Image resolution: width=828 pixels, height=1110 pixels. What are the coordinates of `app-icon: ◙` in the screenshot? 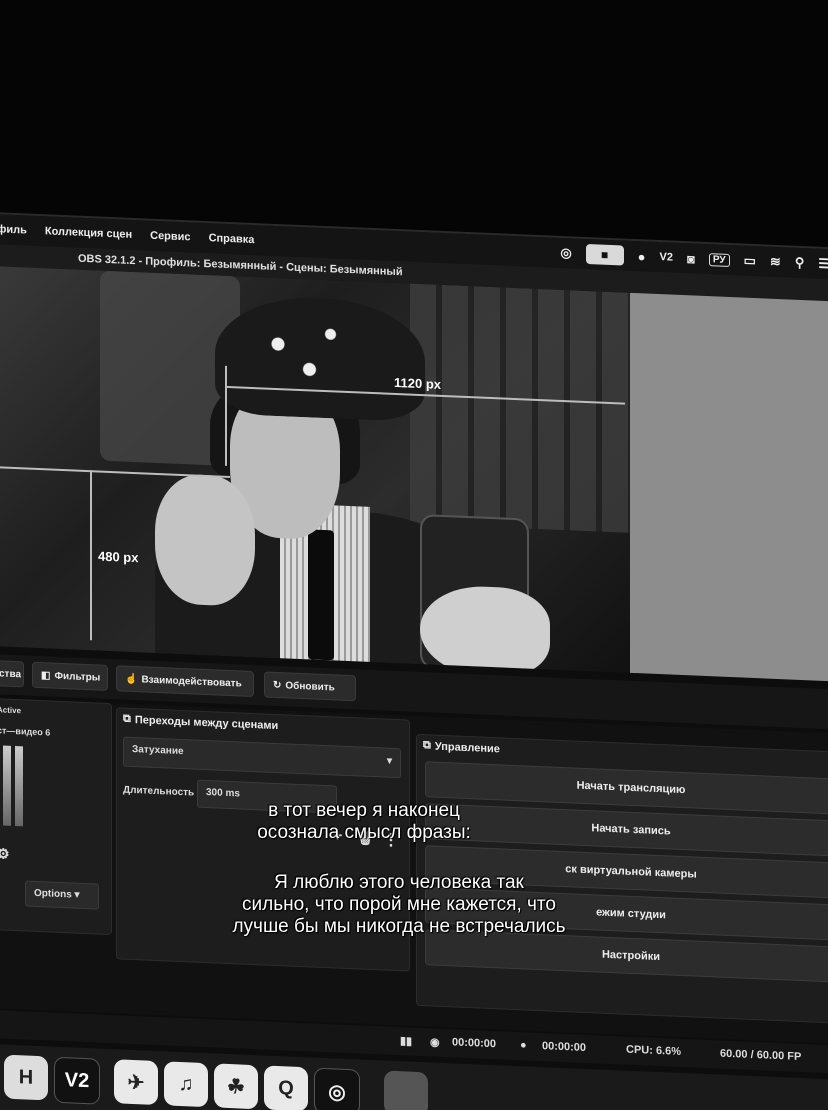 It's located at (691, 258).